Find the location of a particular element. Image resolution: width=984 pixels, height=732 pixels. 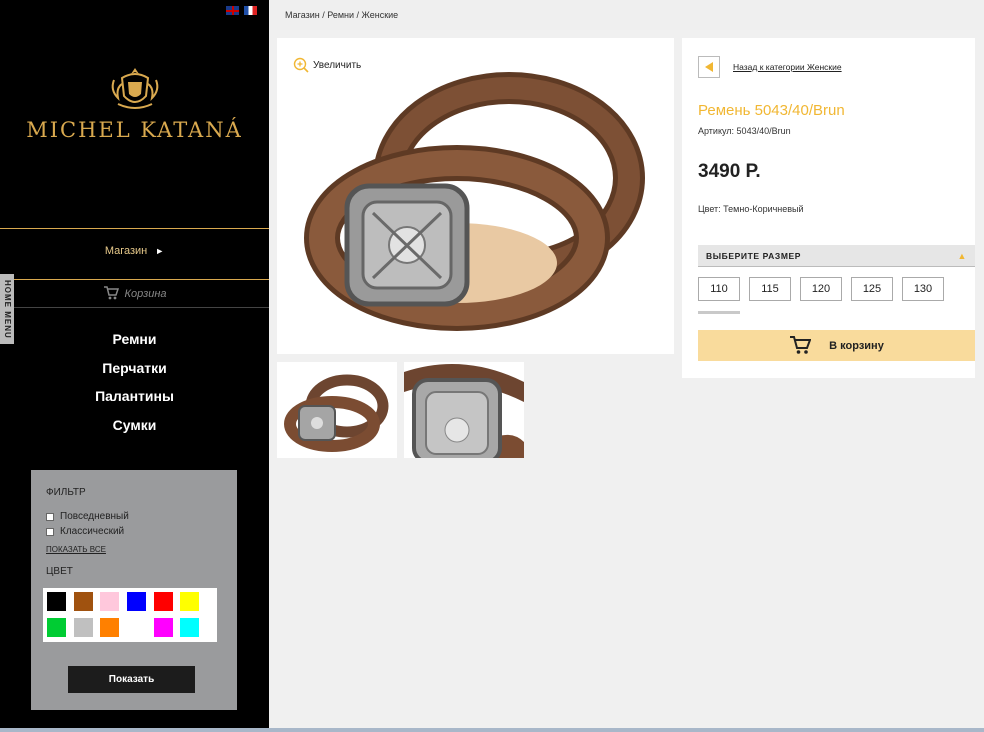

category-item: Палантины is located at coordinates (134, 401).